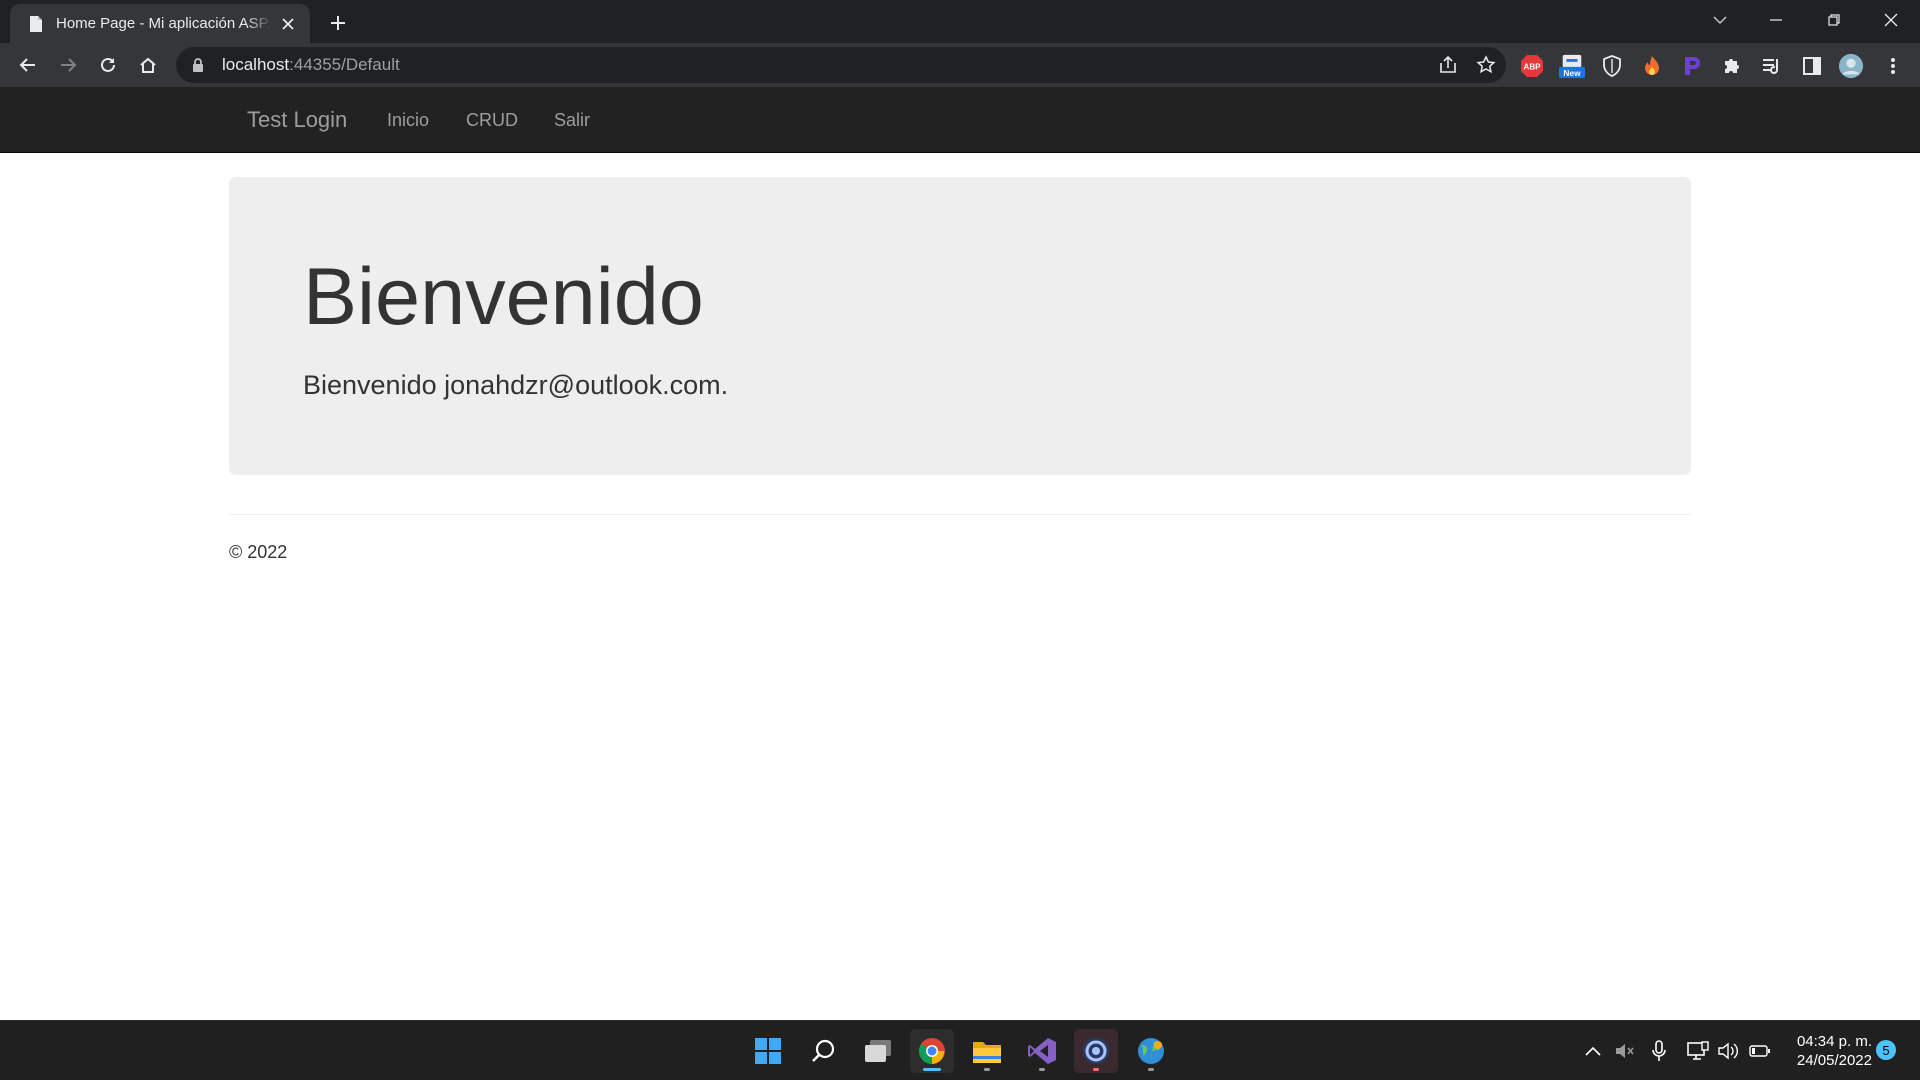  What do you see at coordinates (36, 24) in the screenshot?
I see `page-favicon-icon` at bounding box center [36, 24].